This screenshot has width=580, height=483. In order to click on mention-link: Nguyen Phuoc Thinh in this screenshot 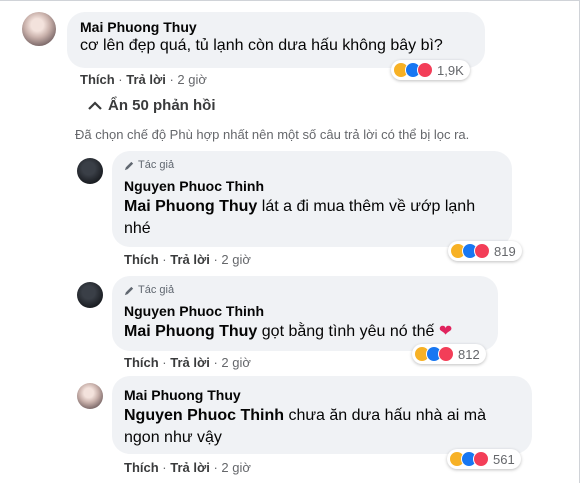, I will do `click(204, 415)`.